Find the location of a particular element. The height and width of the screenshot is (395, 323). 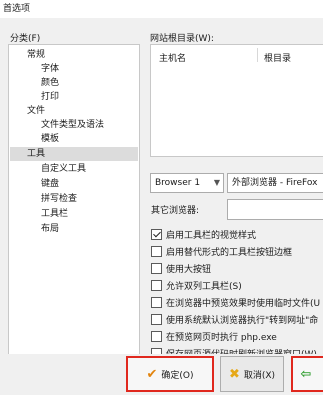

external-browser-value: 外部浏览器 - FireFox is located at coordinates (275, 183).